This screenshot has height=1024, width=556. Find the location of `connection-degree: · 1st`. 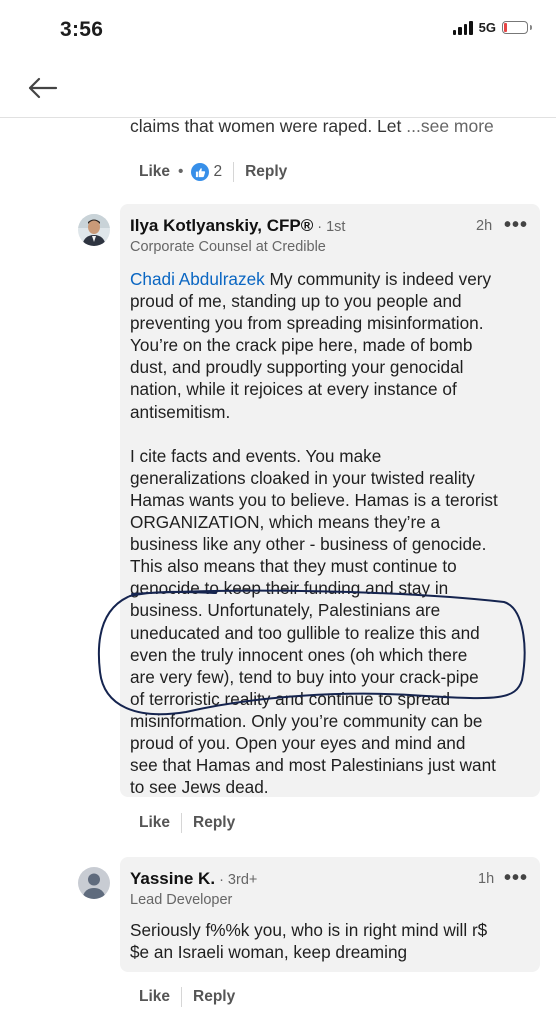

connection-degree: · 1st is located at coordinates (331, 227).